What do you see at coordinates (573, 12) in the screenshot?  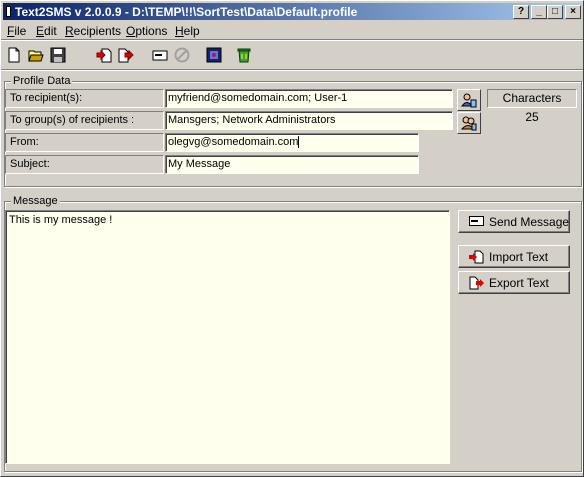 I see `close-button: ×` at bounding box center [573, 12].